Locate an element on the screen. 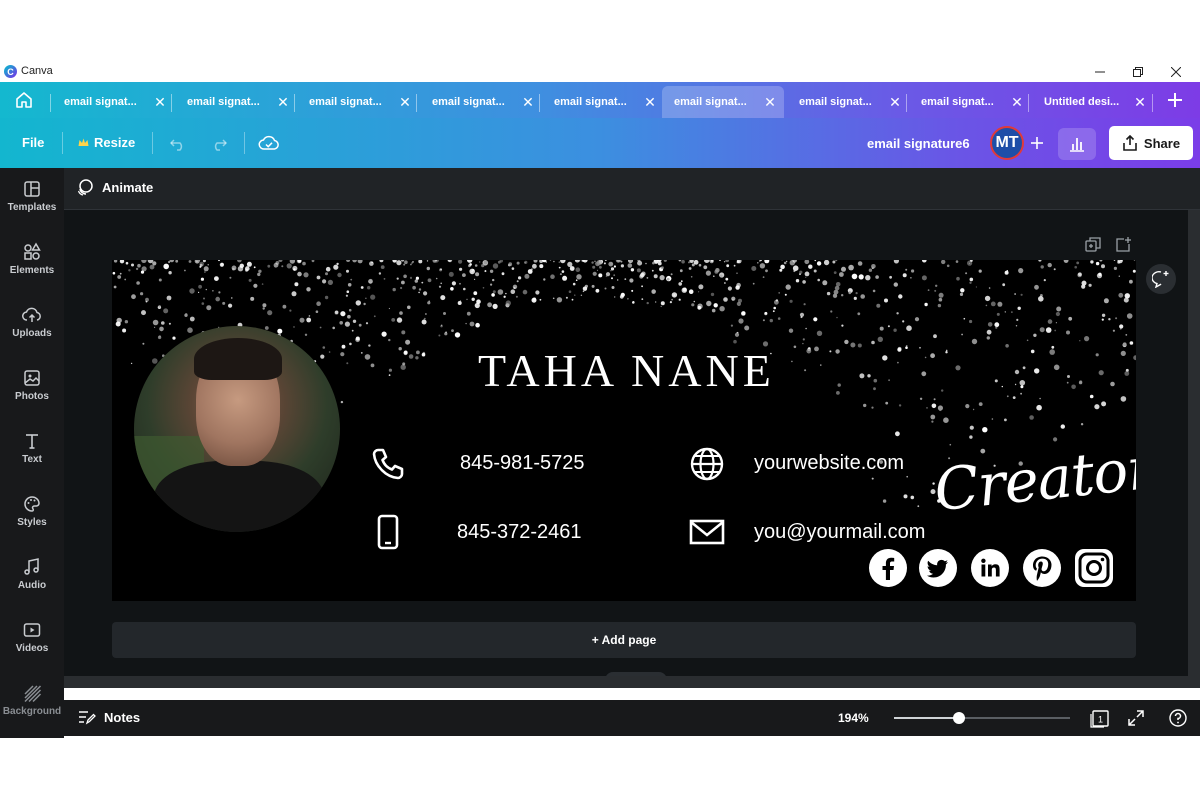  context-toolbar: Animate is located at coordinates (632, 189).